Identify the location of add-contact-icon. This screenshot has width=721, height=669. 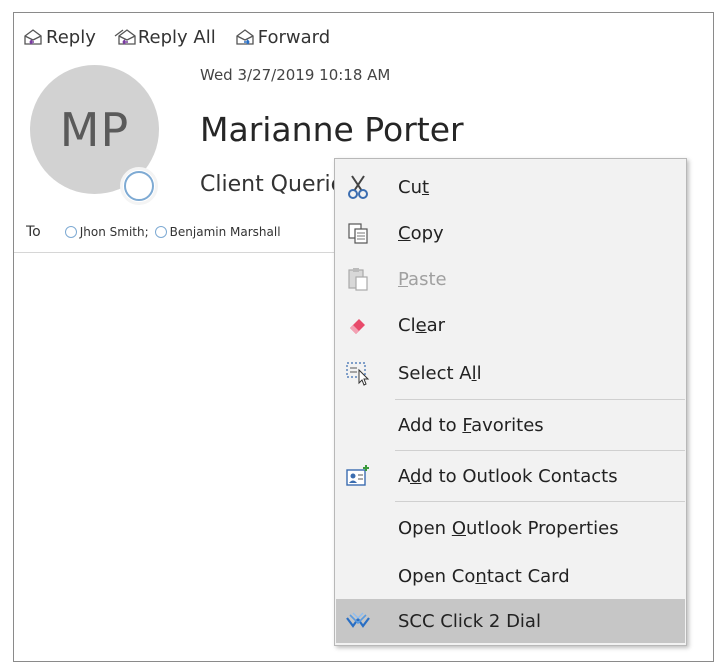
(358, 476).